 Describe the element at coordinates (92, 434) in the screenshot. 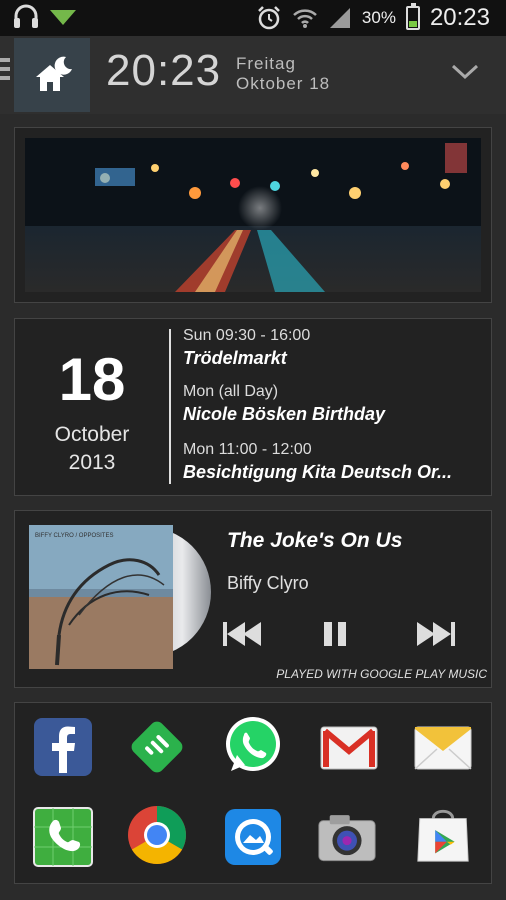

I see `calendar-month: October` at that location.